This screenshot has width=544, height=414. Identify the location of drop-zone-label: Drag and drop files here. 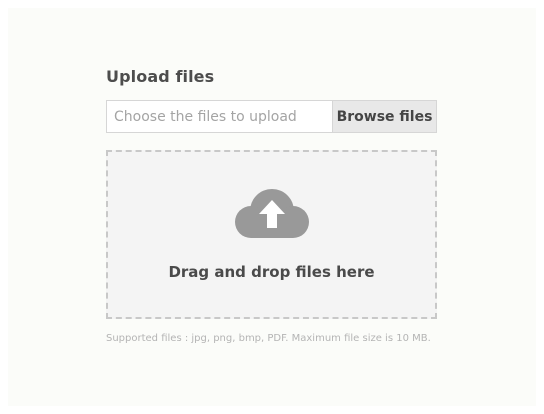
(271, 272).